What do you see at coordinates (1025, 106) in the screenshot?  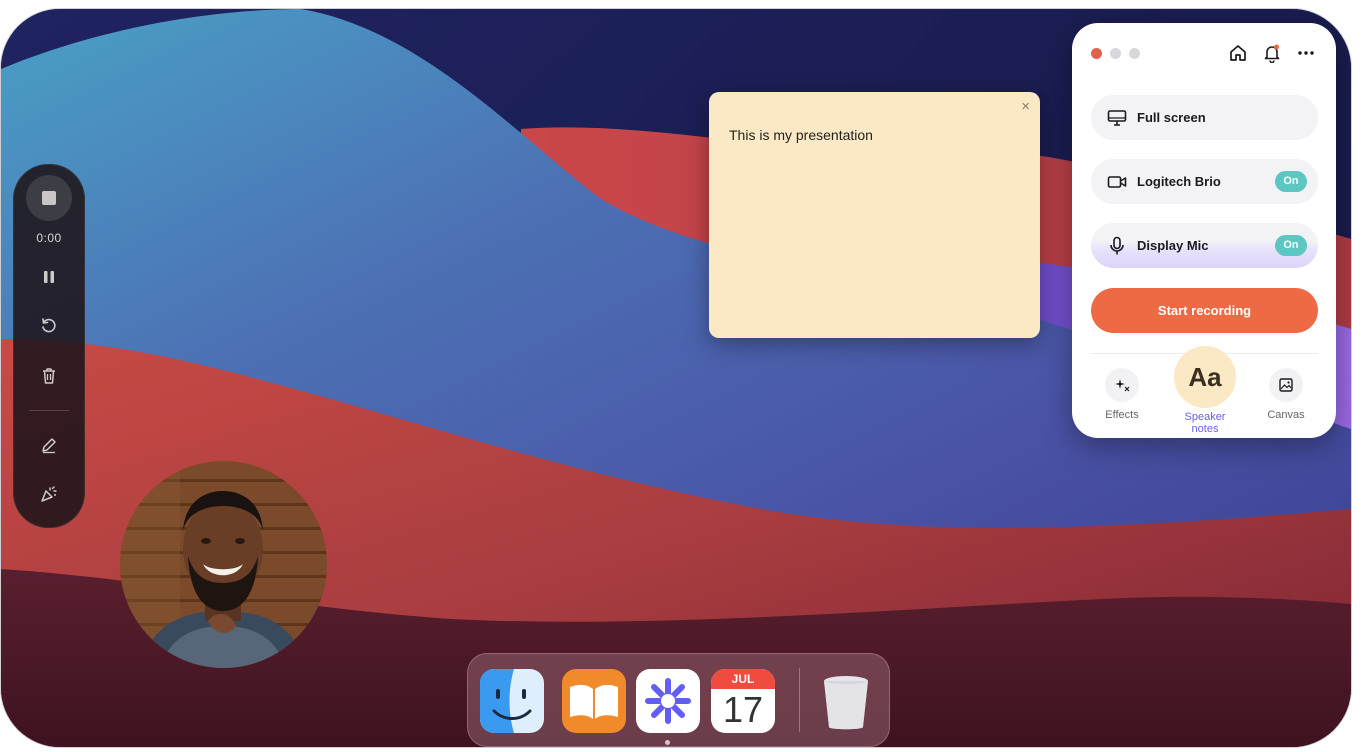 I see `close-icon: ×` at bounding box center [1025, 106].